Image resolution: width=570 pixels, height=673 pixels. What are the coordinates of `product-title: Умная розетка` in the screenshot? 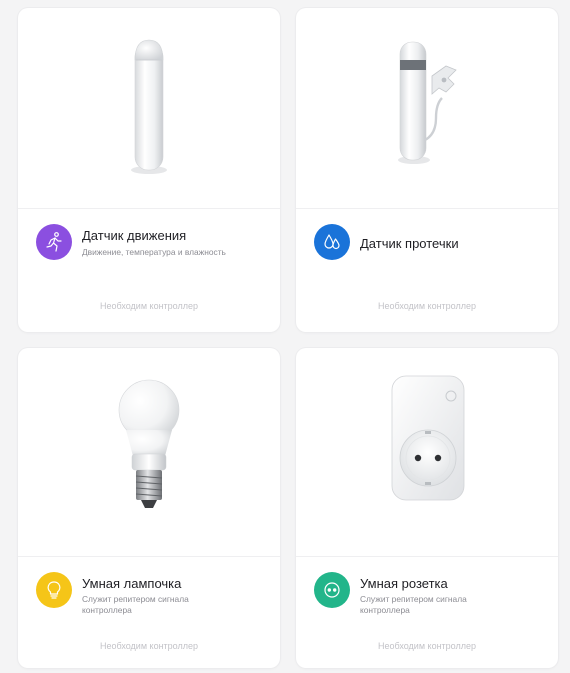 It's located at (404, 583).